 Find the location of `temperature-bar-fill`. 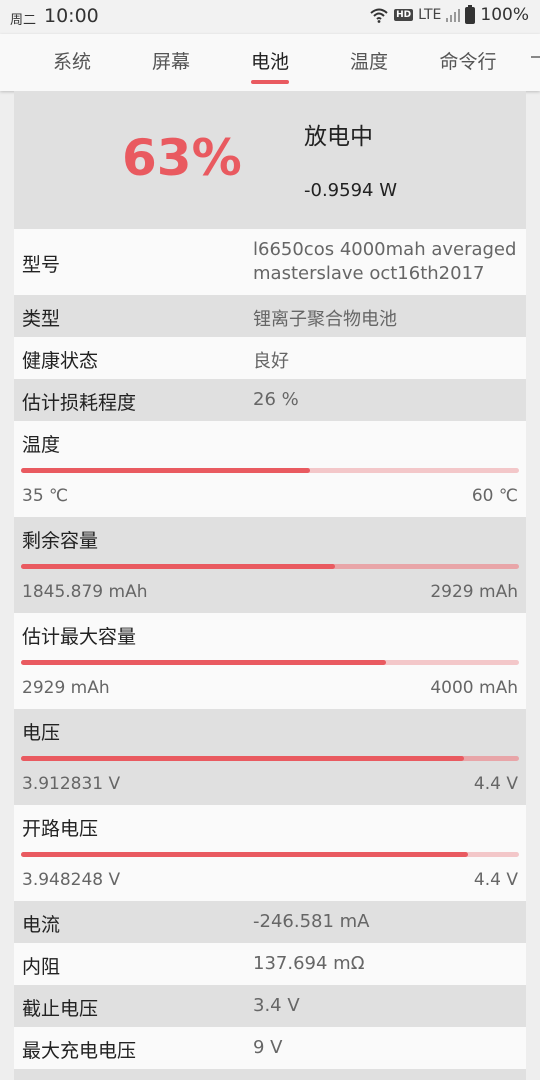

temperature-bar-fill is located at coordinates (165, 470).